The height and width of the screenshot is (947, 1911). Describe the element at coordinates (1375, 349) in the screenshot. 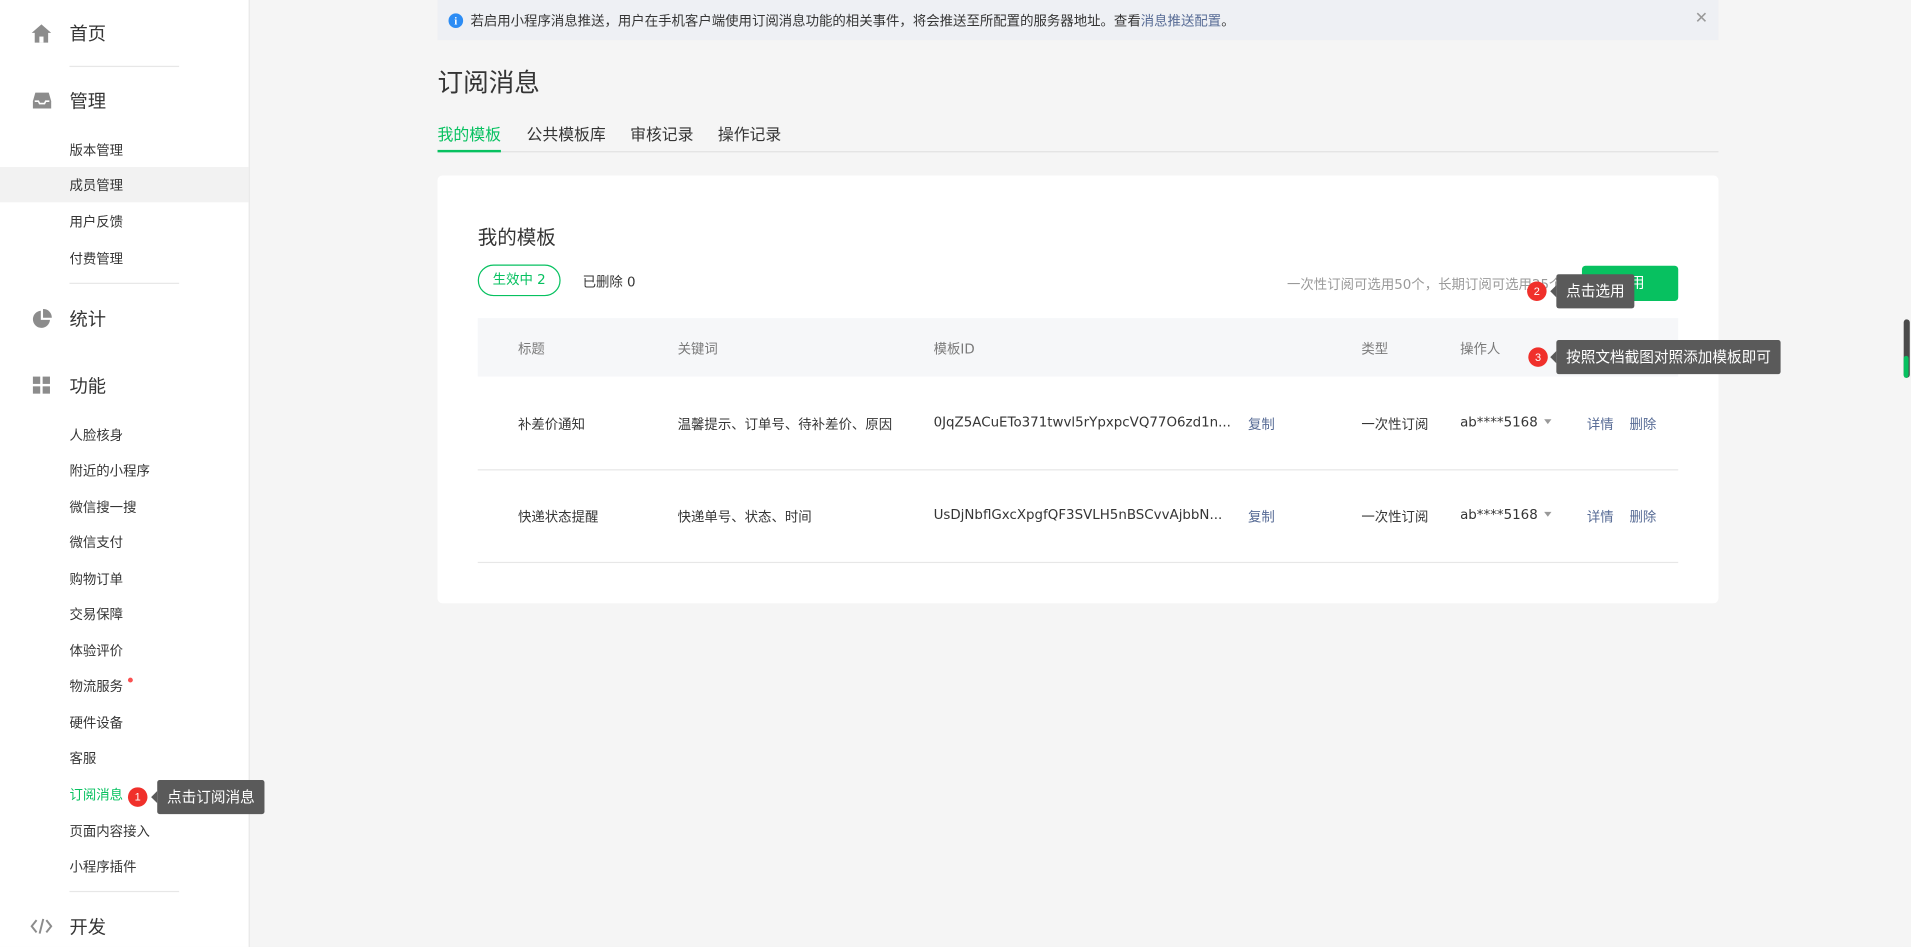

I see `column-header: 类型` at that location.